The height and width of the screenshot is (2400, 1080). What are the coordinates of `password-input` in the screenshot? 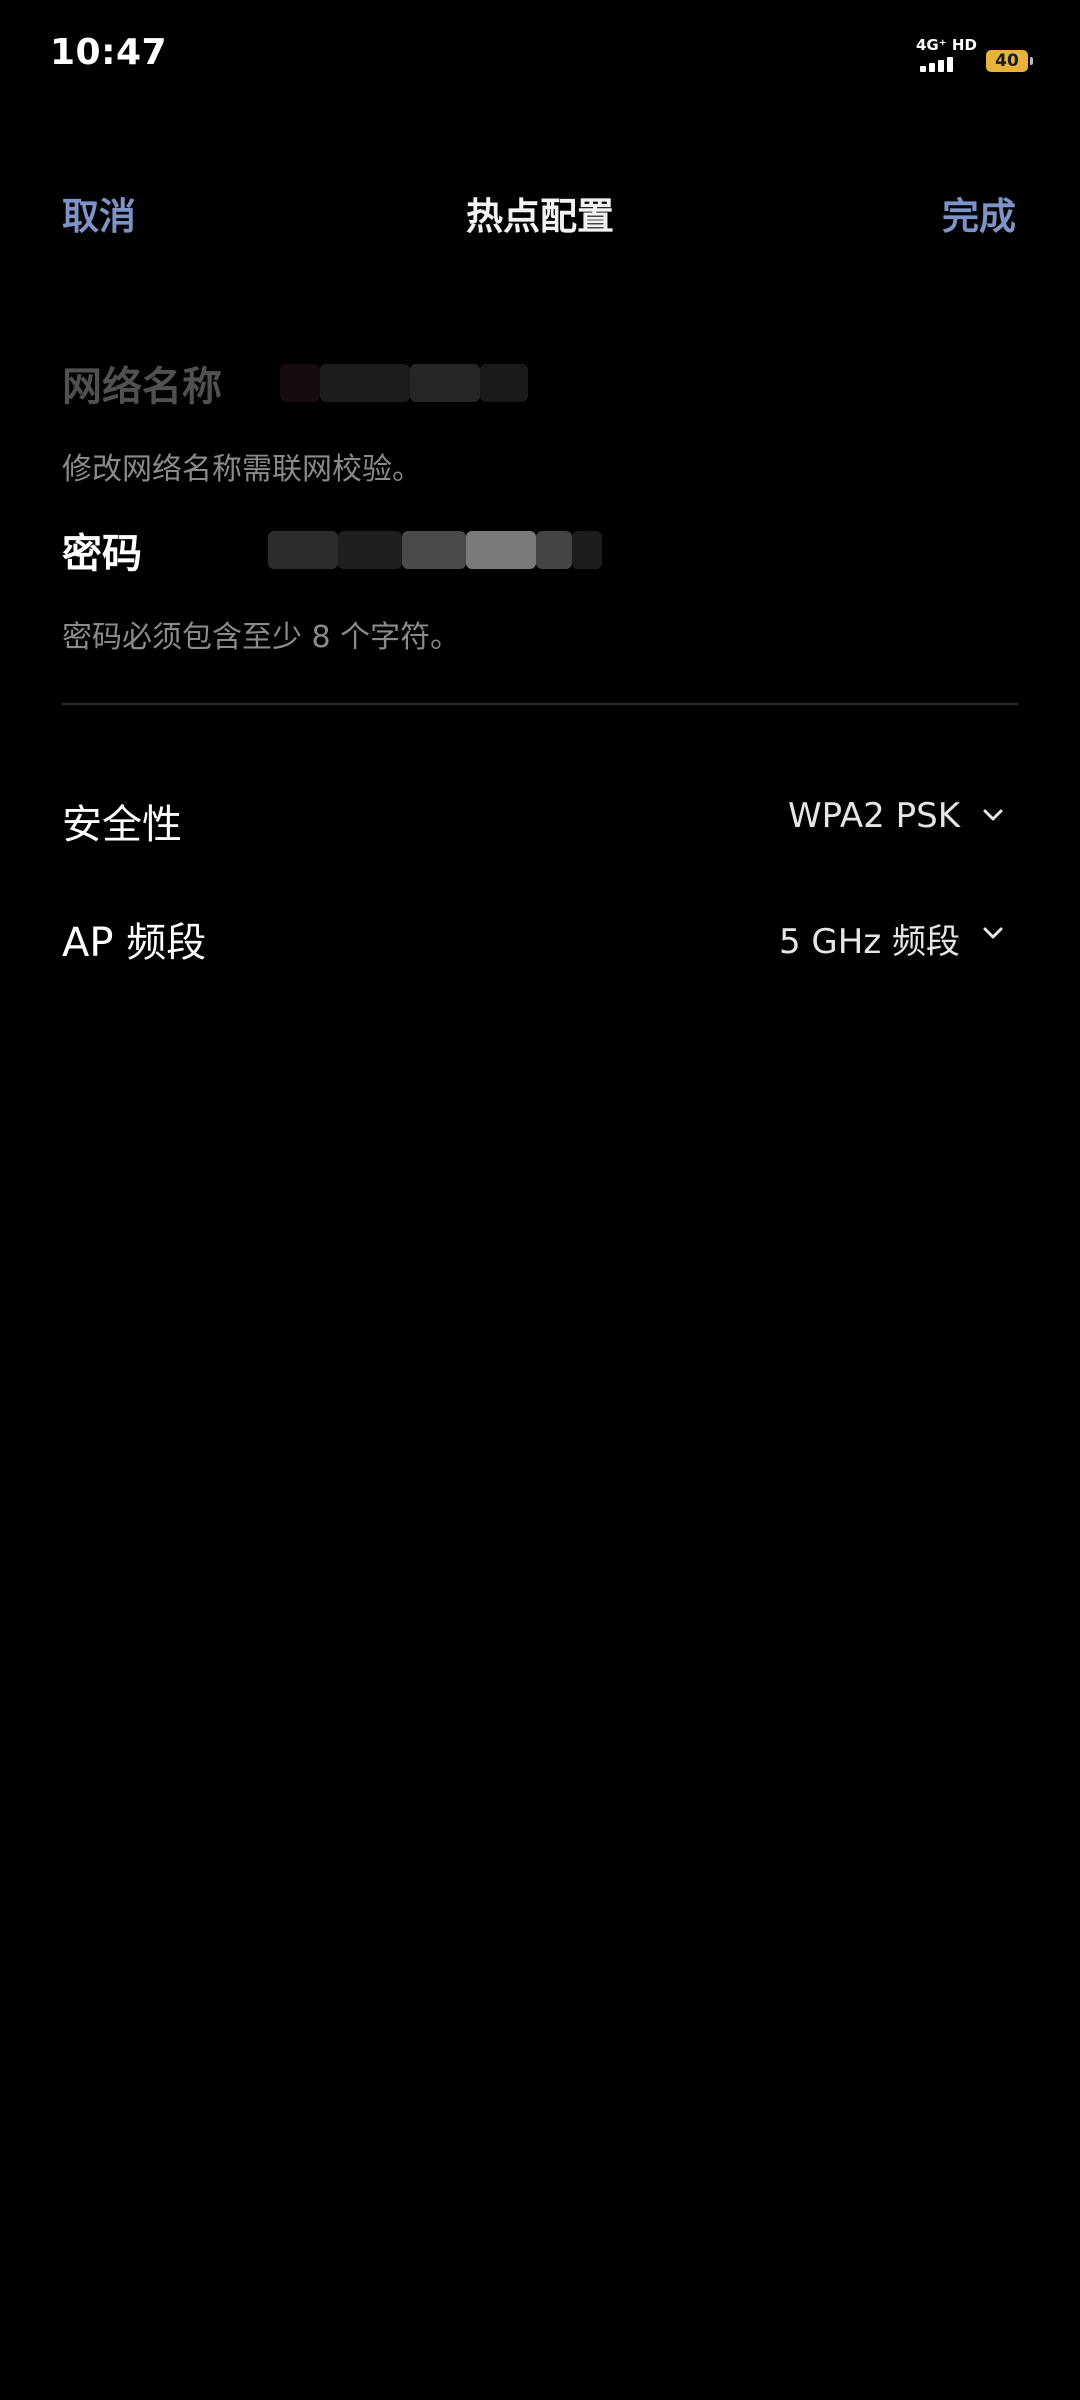 It's located at (438, 550).